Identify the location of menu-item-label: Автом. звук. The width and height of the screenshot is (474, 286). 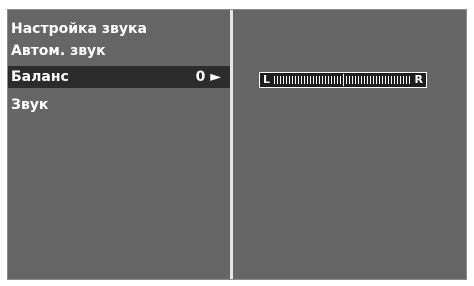
(58, 51).